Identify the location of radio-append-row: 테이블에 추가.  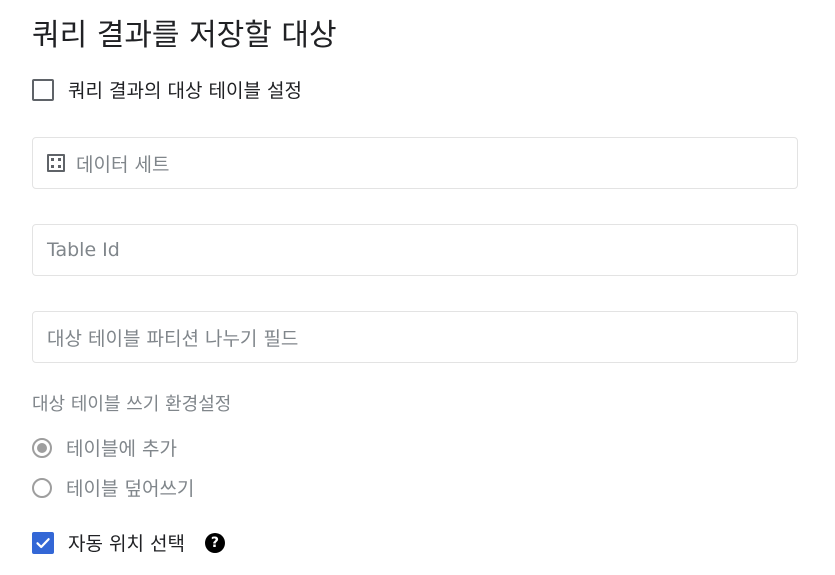
(104, 447).